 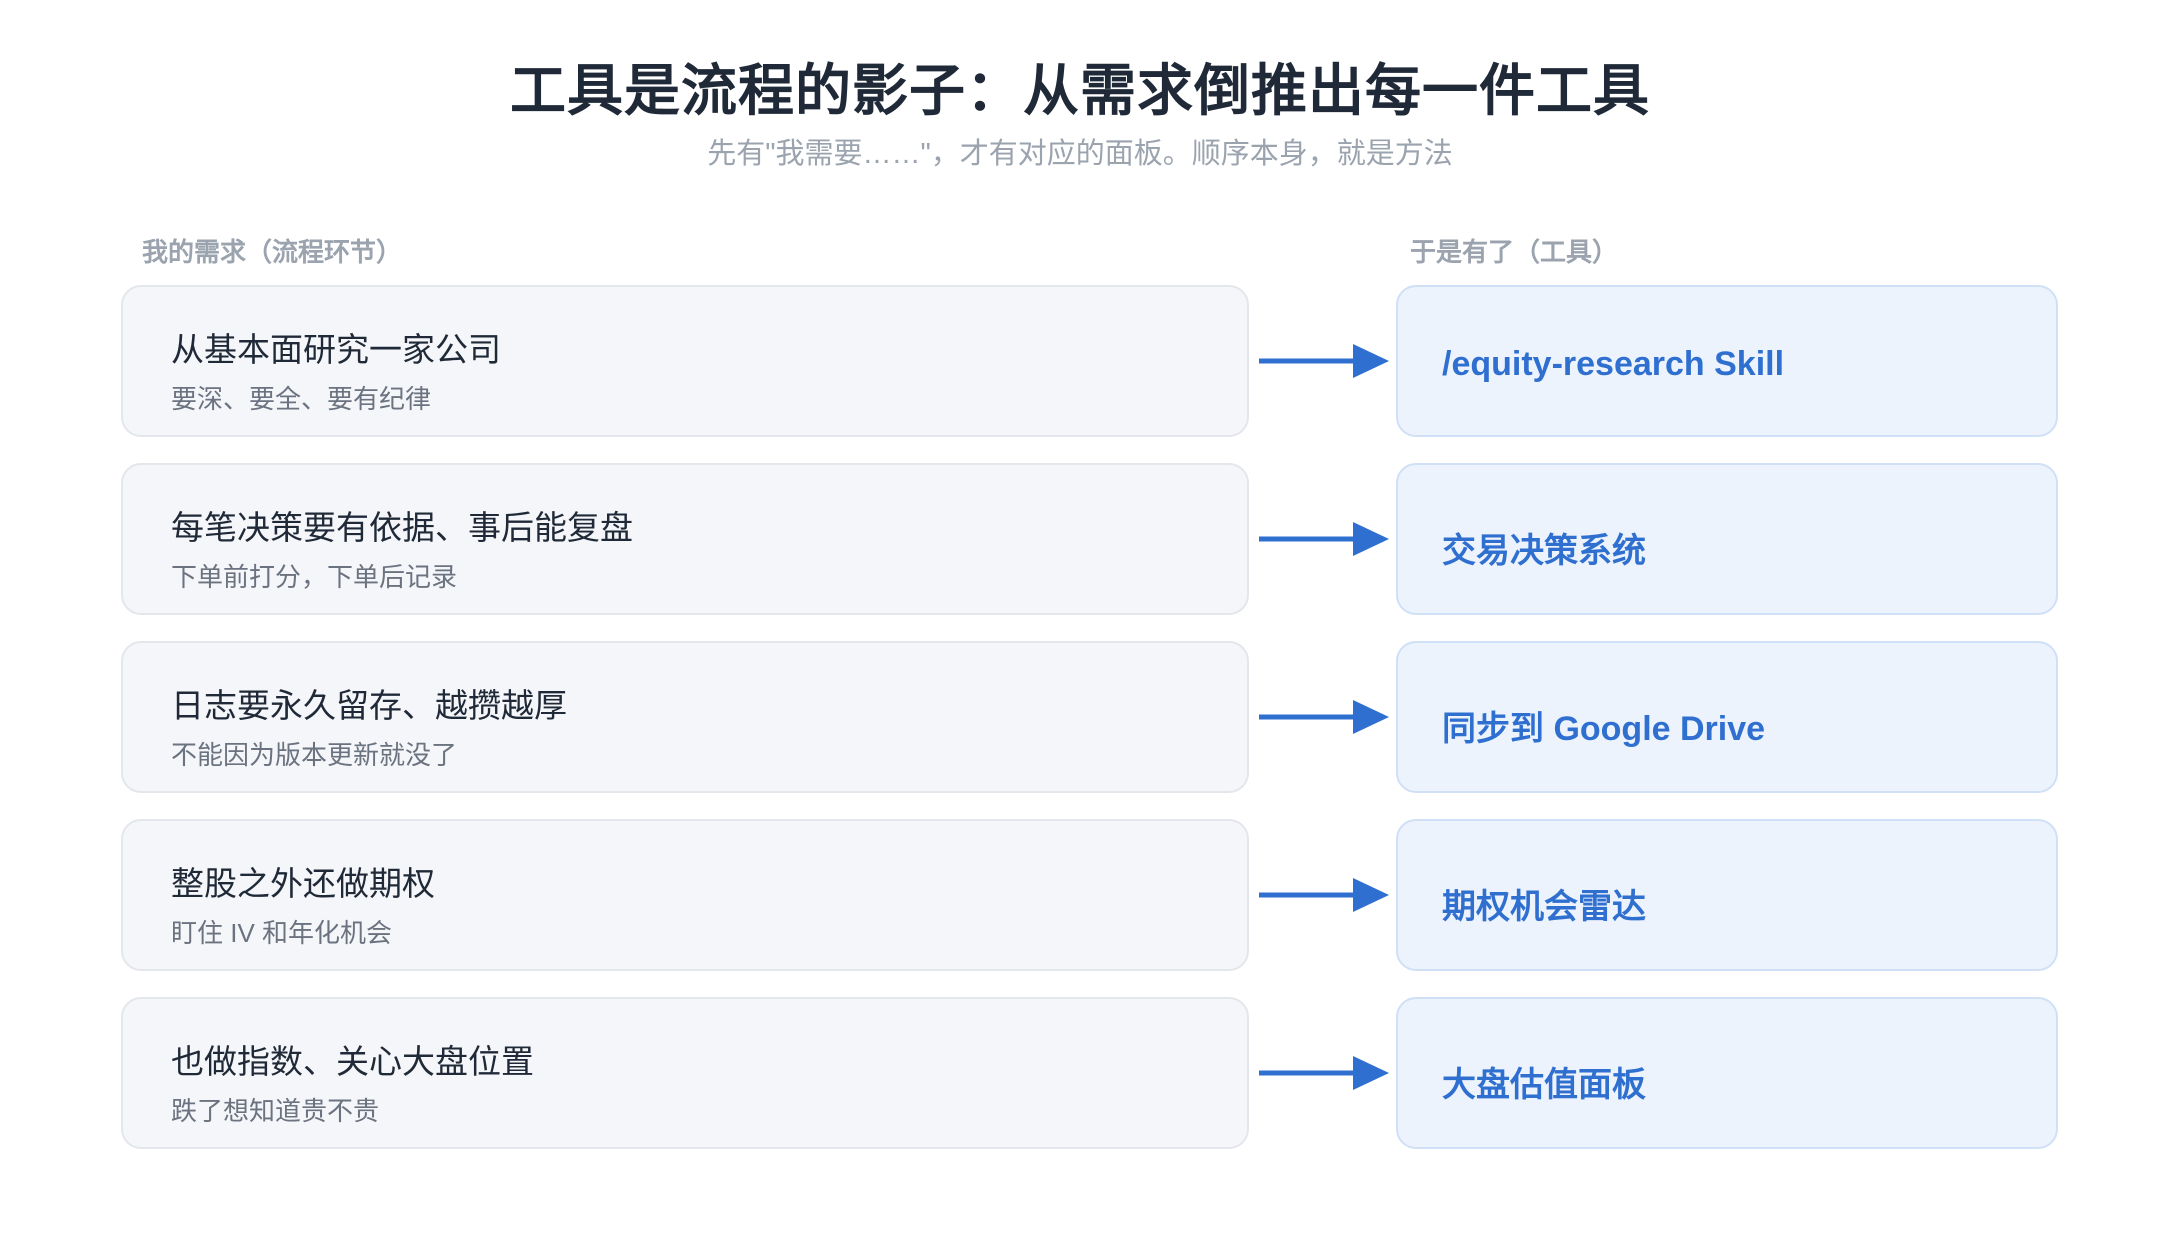 What do you see at coordinates (336, 349) in the screenshot?
I see `need-title: 从基本面研究一家公司` at bounding box center [336, 349].